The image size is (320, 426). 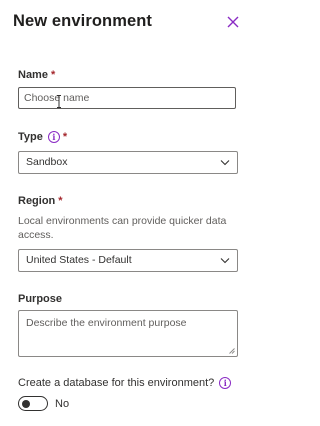 I want to click on name-input: Choose name, so click(x=127, y=98).